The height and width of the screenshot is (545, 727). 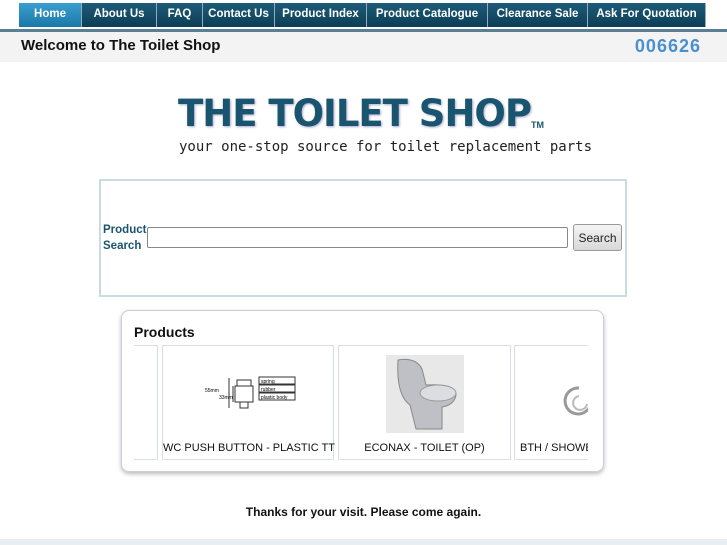 I want to click on product-caption: ECONAX - TOILET (OP), so click(x=424, y=448).